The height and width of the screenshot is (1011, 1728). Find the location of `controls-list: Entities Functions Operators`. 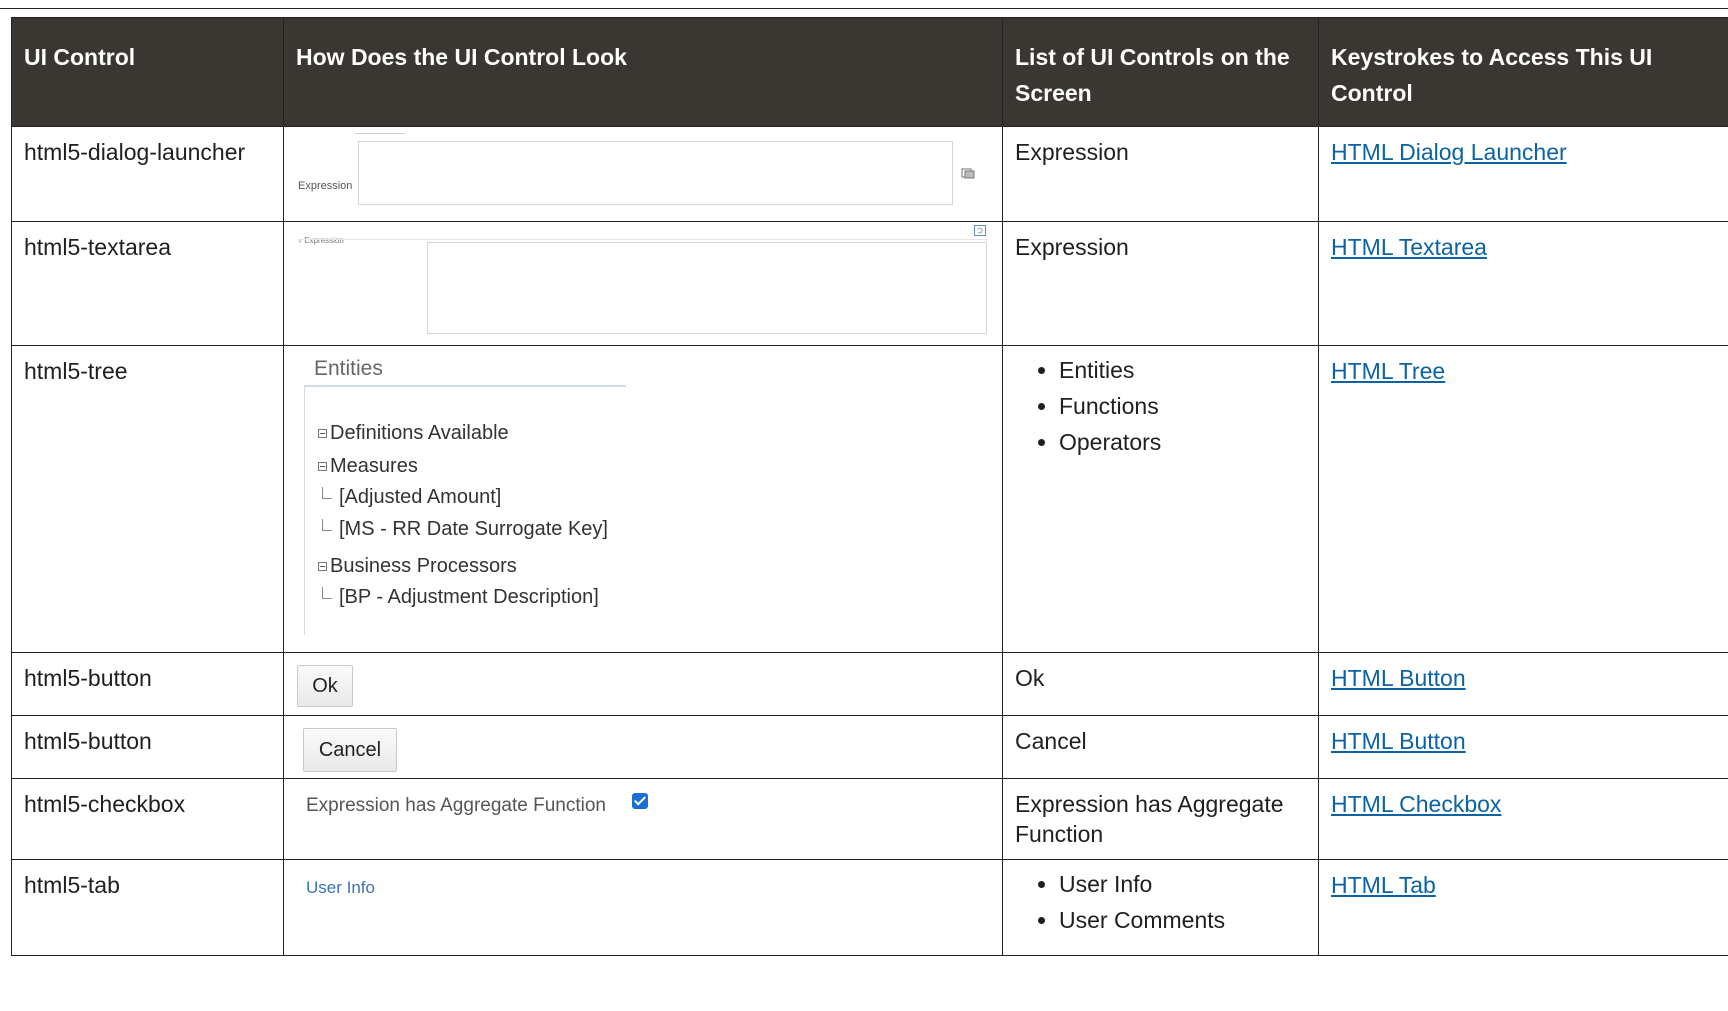

controls-list: Entities Functions Operators is located at coordinates (1160, 406).